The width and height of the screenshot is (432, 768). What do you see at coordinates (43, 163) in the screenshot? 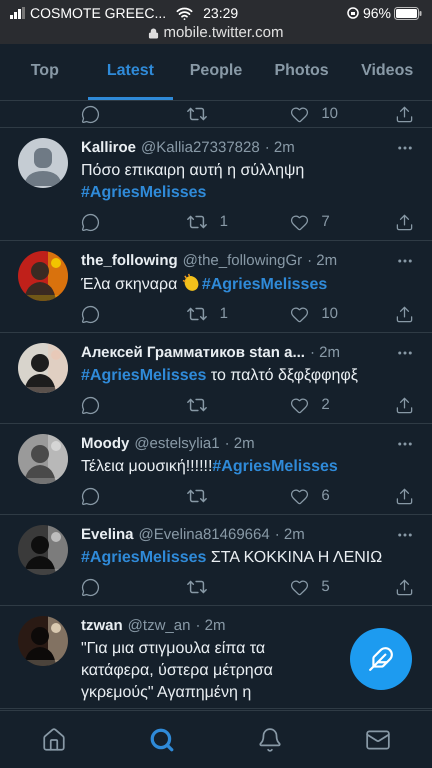
I see `default-avatar-icon` at bounding box center [43, 163].